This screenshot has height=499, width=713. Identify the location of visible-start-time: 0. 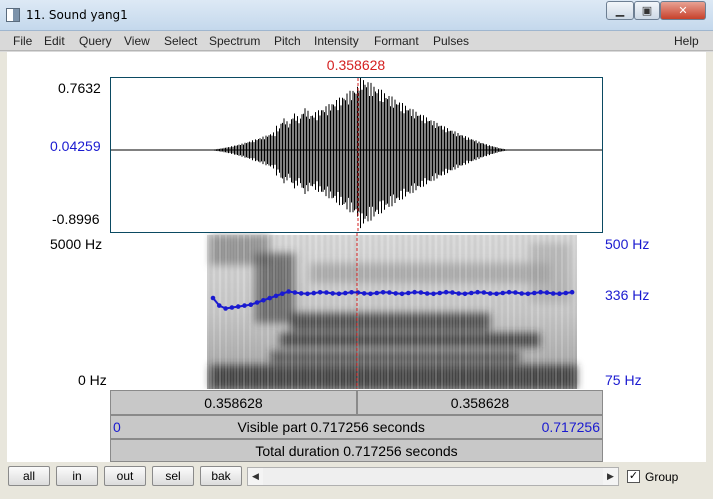
(117, 427).